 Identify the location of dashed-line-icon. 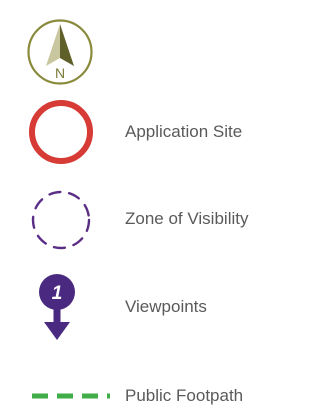
(71, 396).